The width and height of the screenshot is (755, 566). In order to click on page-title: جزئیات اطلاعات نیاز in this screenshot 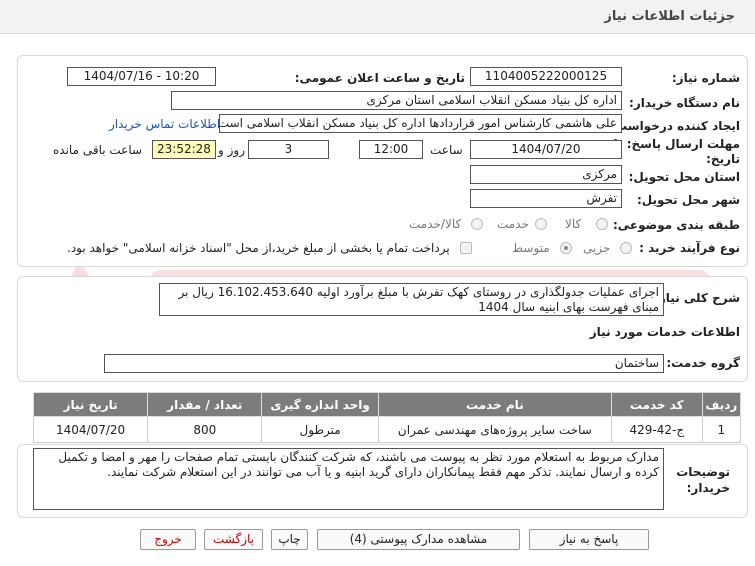, I will do `click(669, 16)`.